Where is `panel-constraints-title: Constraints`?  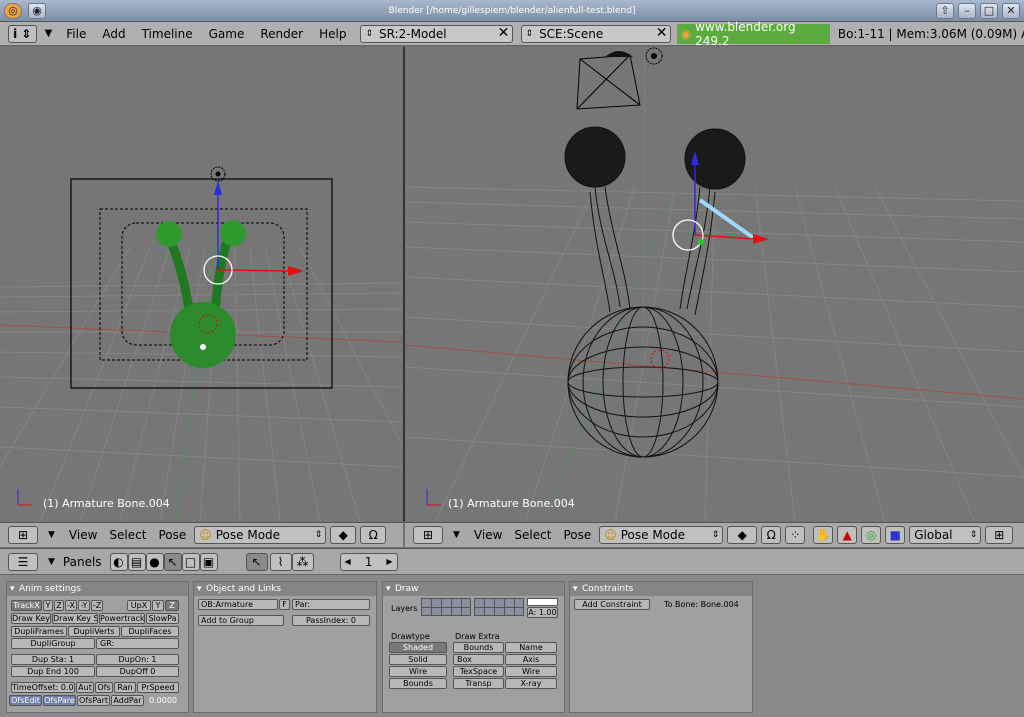 panel-constraints-title: Constraints is located at coordinates (661, 589).